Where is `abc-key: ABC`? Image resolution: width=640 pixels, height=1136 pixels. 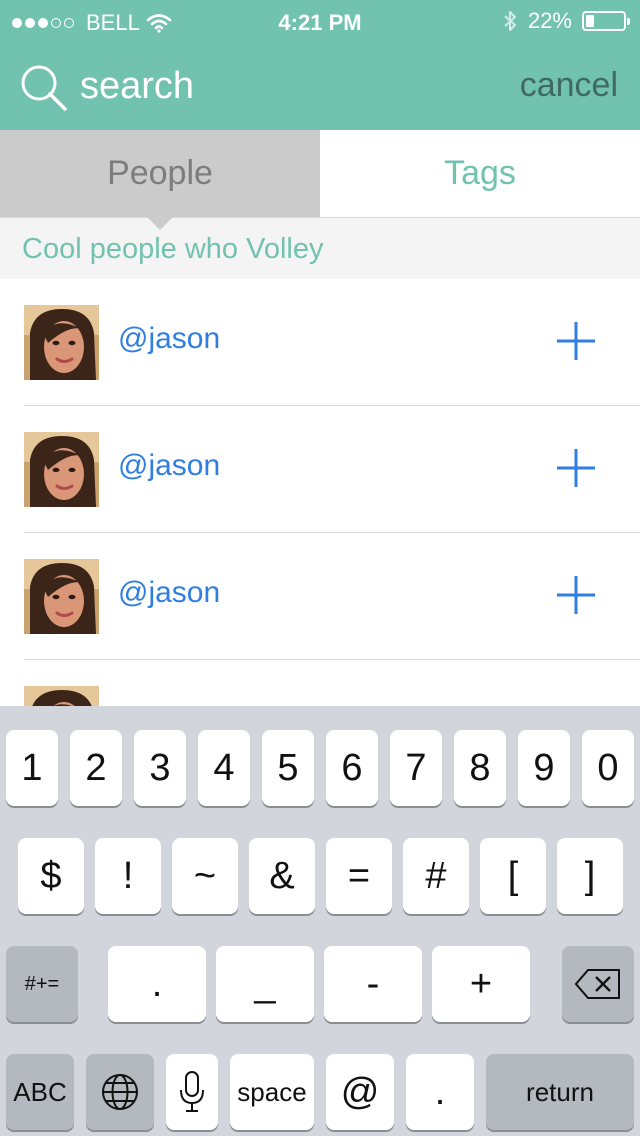 abc-key: ABC is located at coordinates (40, 1092).